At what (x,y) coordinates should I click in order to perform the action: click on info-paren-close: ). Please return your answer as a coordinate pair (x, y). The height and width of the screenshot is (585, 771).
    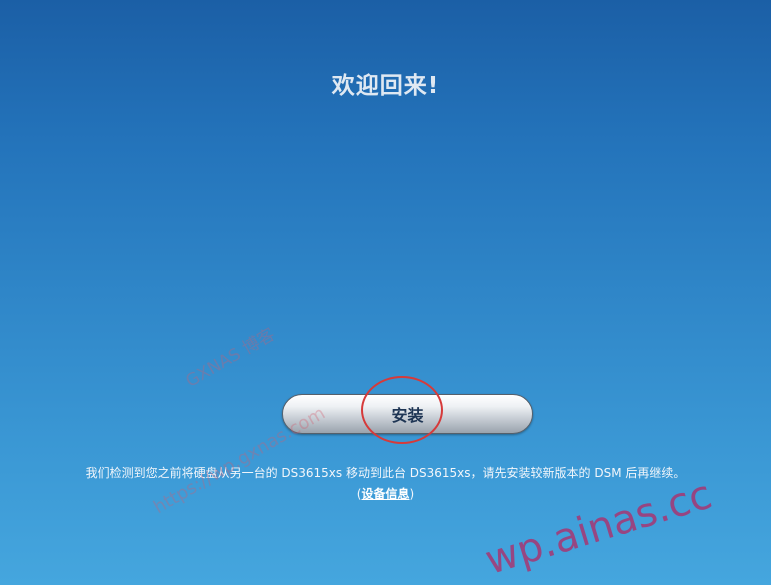
    Looking at the image, I should click on (412, 494).